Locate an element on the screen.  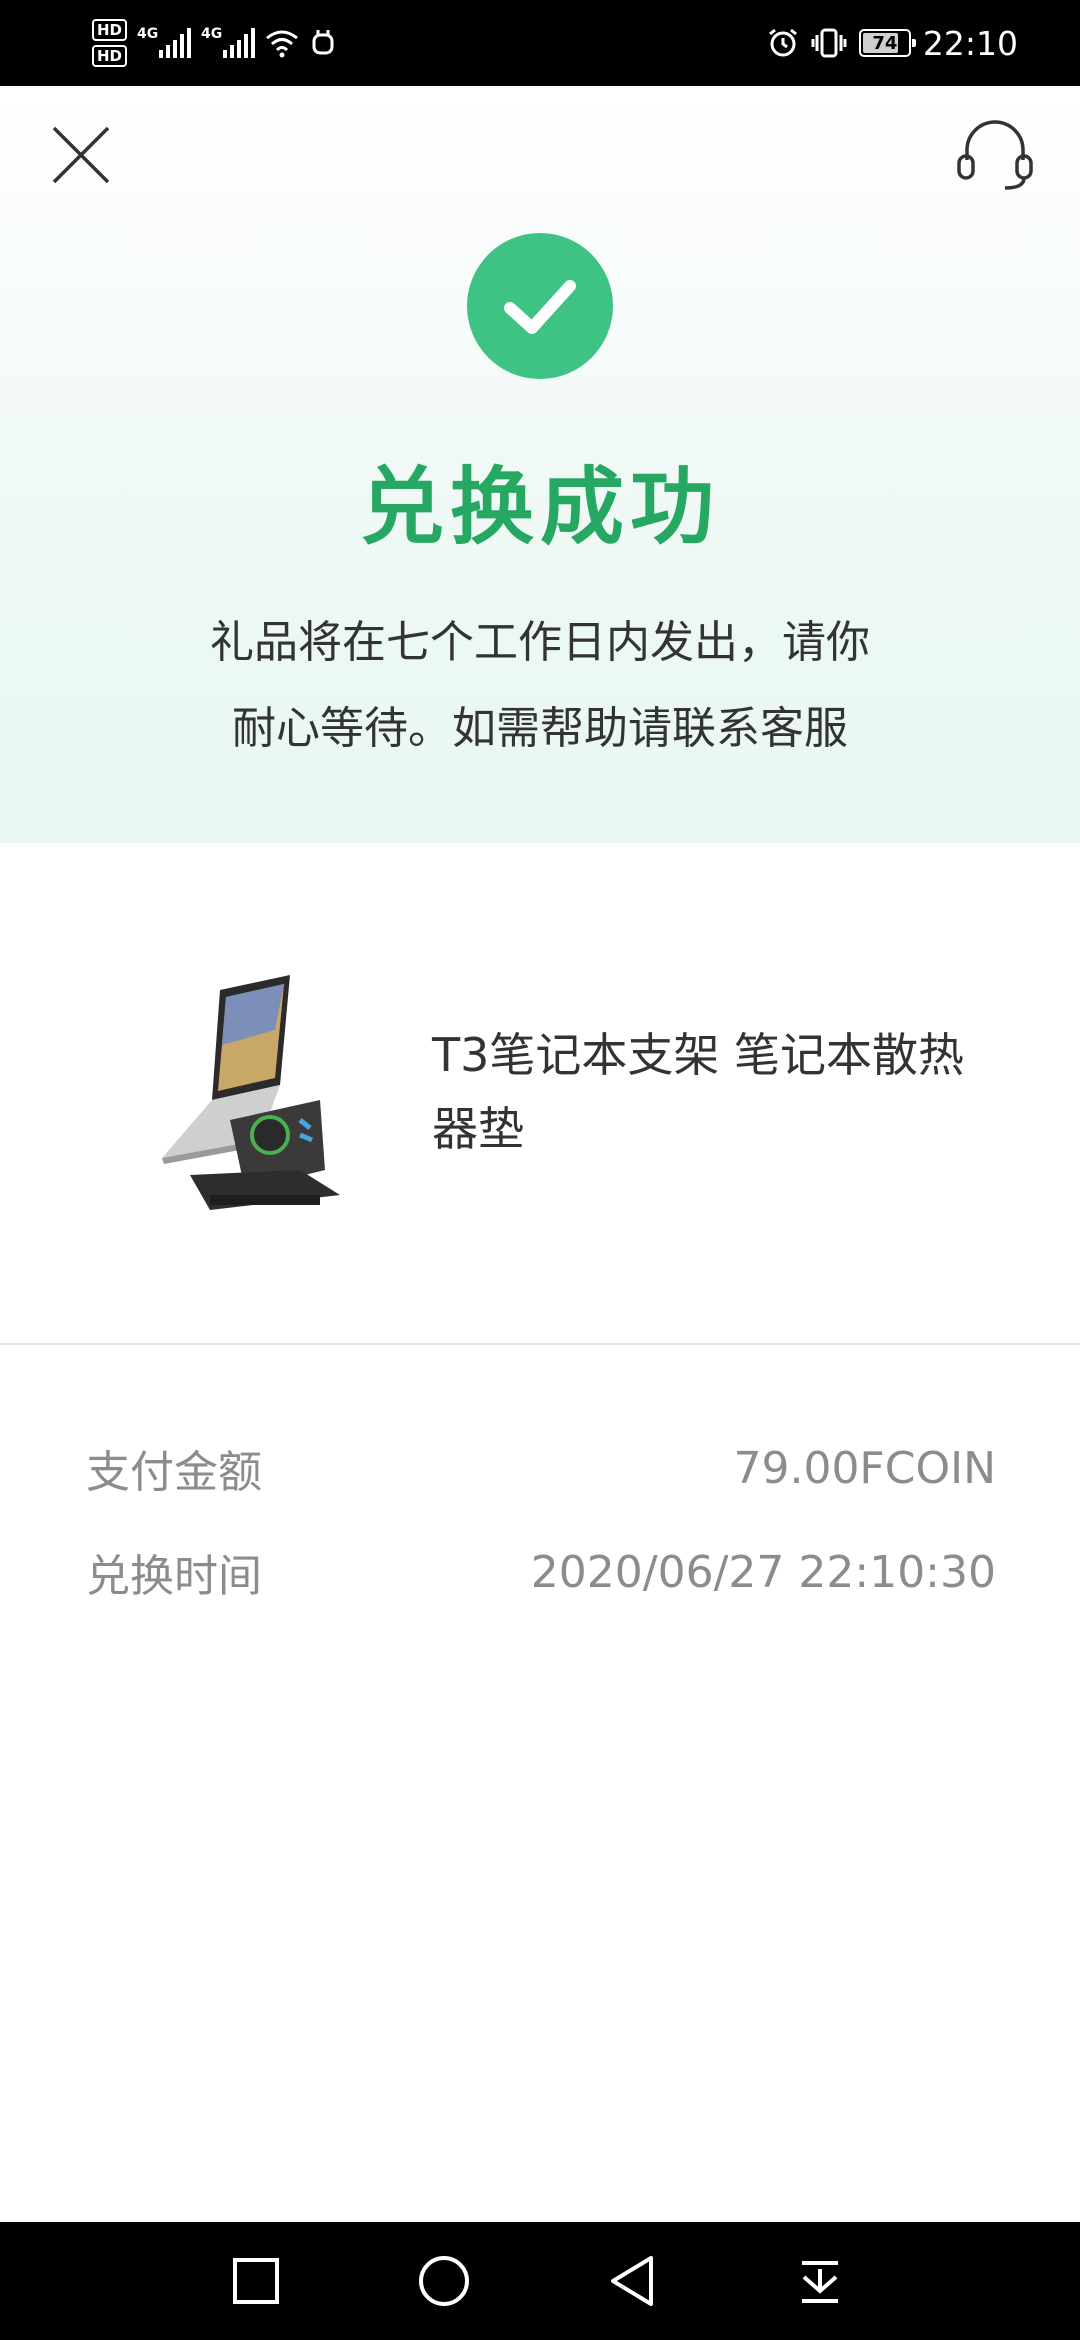
success-check-icon is located at coordinates (540, 306).